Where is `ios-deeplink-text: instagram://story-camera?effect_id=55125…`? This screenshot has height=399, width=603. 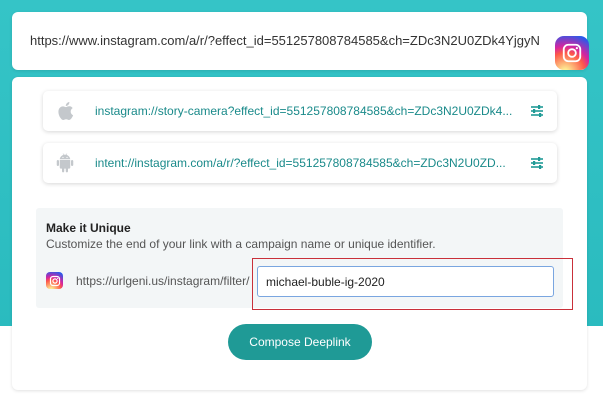
ios-deeplink-text: instagram://story-camera?effect_id=55125… is located at coordinates (304, 111).